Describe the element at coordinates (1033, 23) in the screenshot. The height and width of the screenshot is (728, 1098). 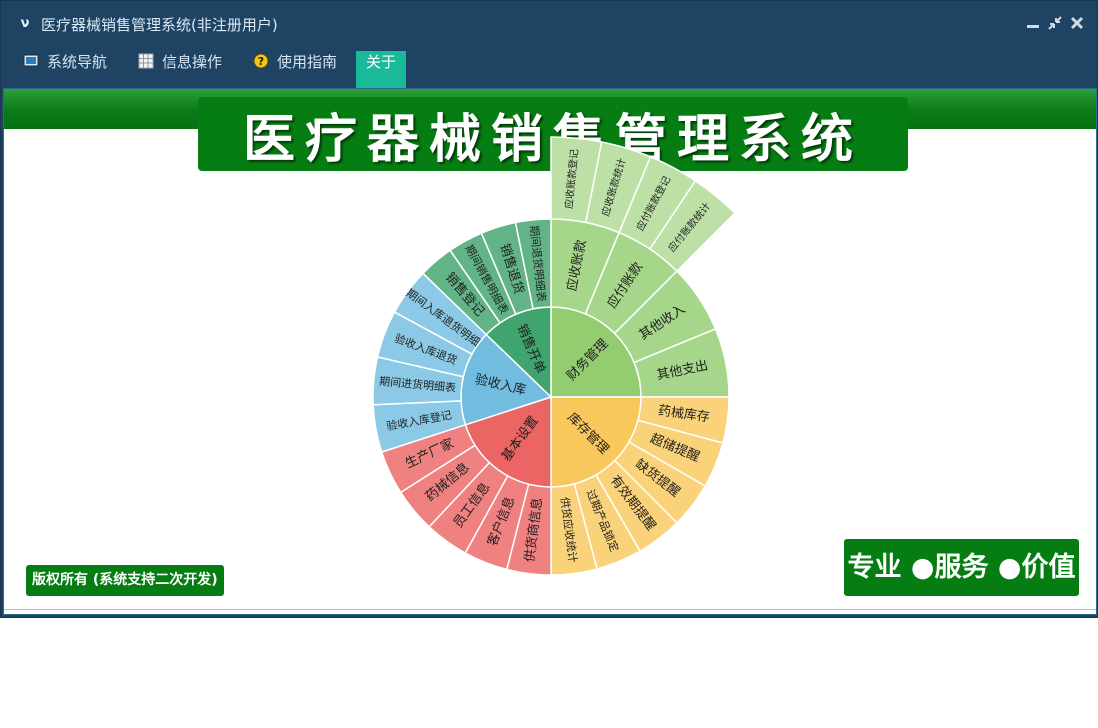
I see `minimize-icon` at that location.